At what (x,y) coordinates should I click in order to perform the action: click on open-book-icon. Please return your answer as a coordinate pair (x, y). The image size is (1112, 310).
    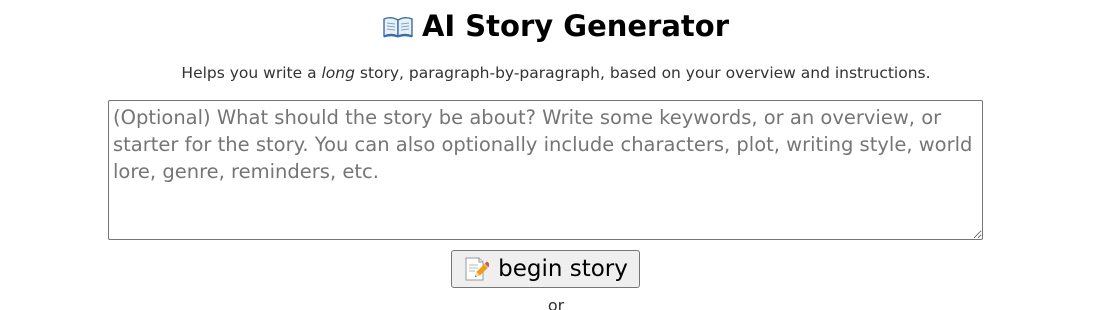
    Looking at the image, I should click on (398, 22).